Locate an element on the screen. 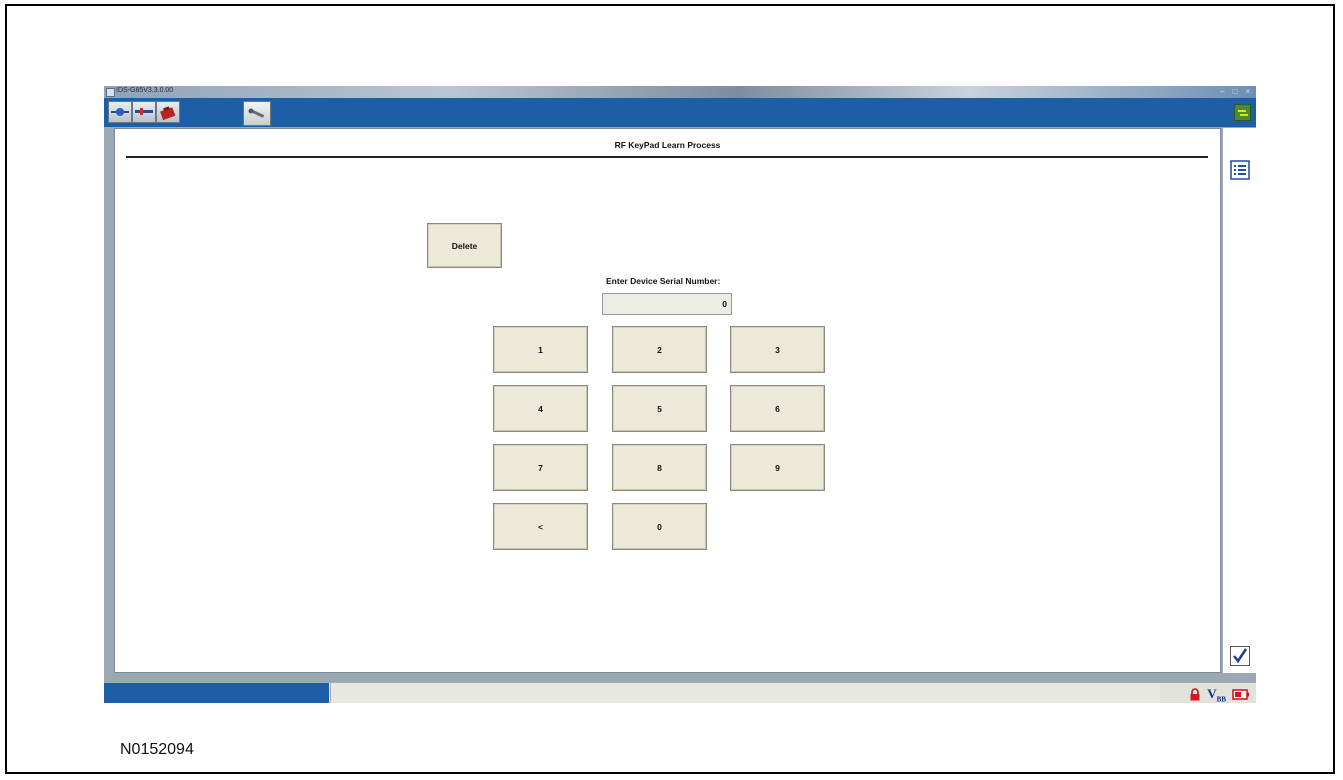  delete-button: Delete is located at coordinates (464, 245).